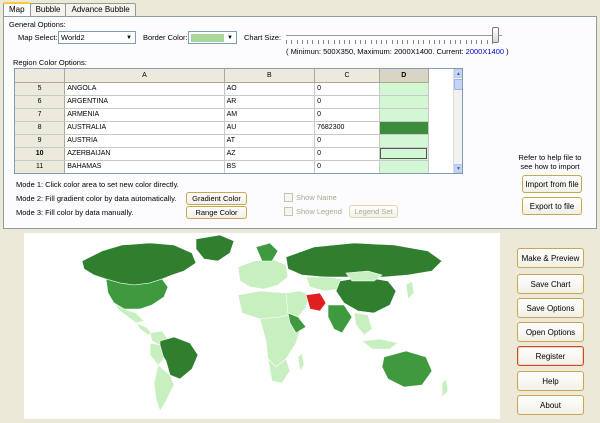  What do you see at coordinates (40, 128) in the screenshot?
I see `row-number: 8` at bounding box center [40, 128].